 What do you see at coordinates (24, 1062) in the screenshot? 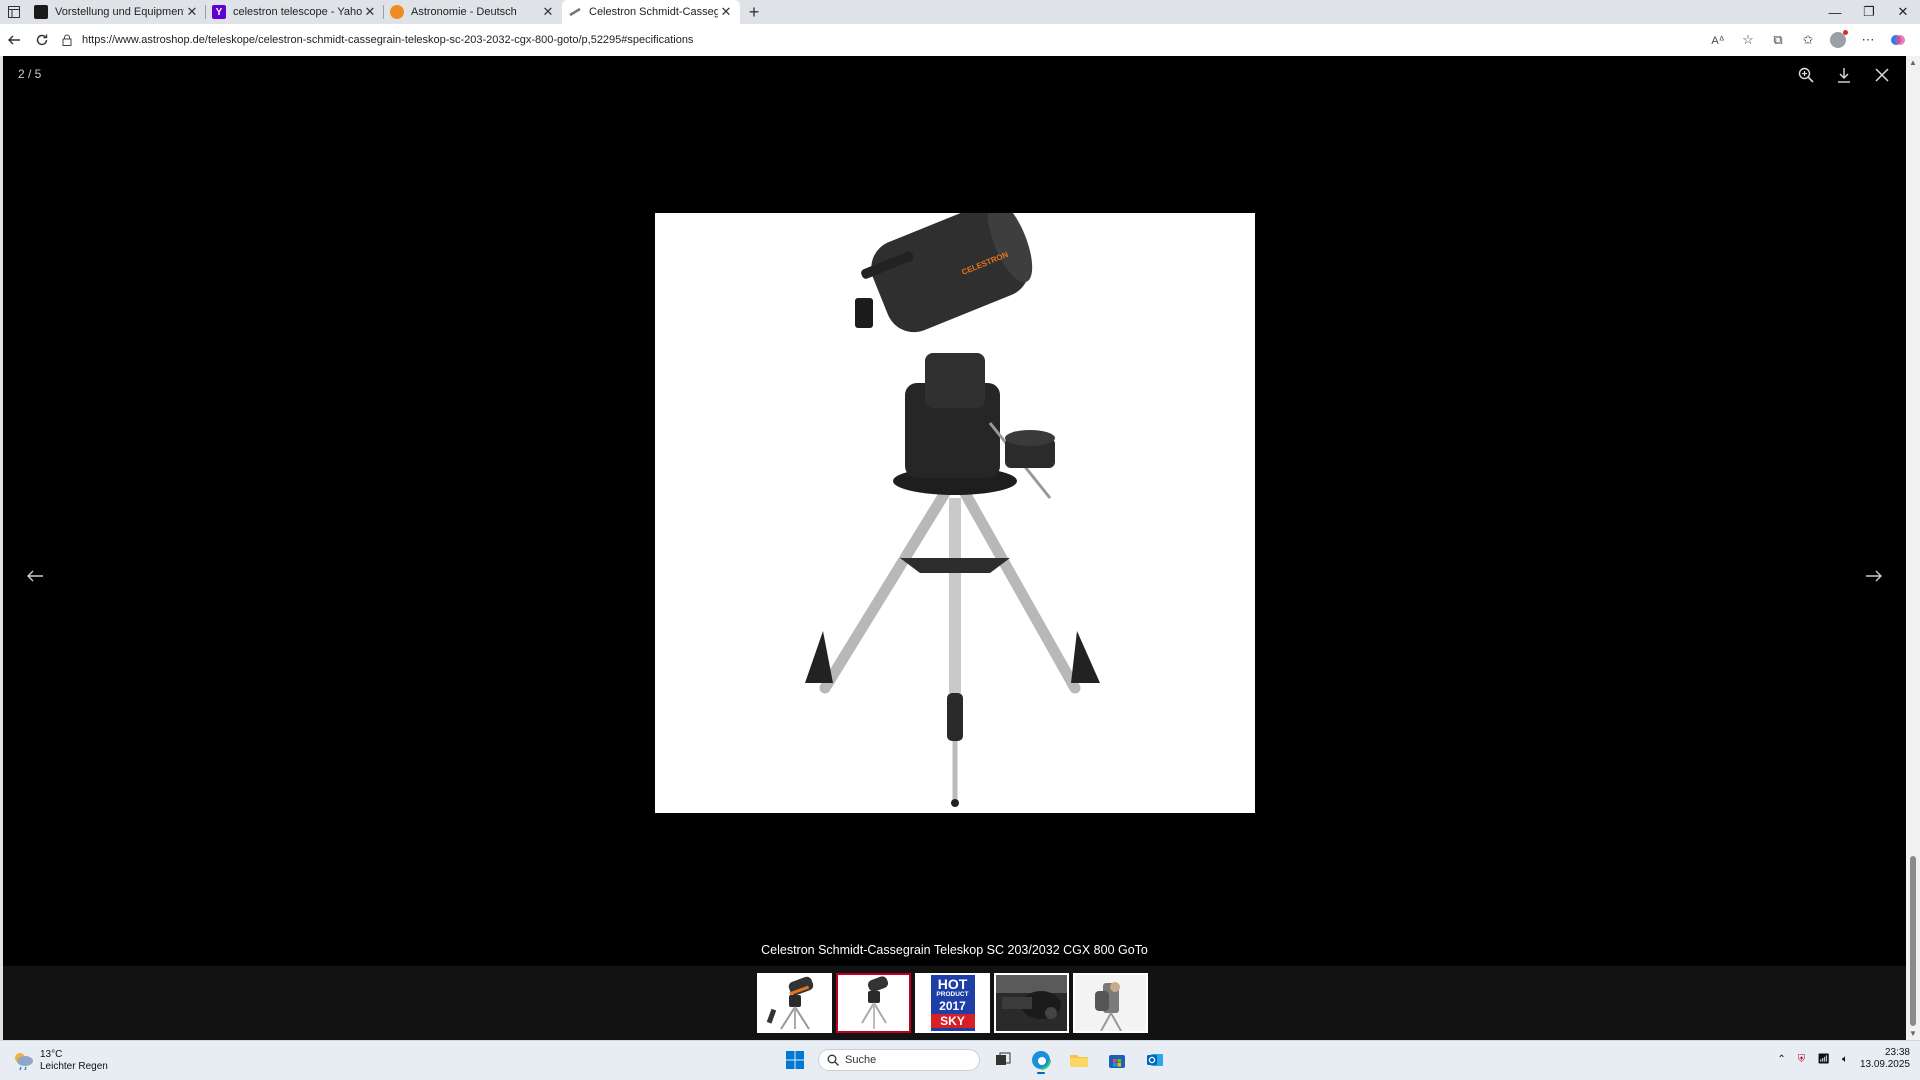
I see `rain-cloud-icon` at bounding box center [24, 1062].